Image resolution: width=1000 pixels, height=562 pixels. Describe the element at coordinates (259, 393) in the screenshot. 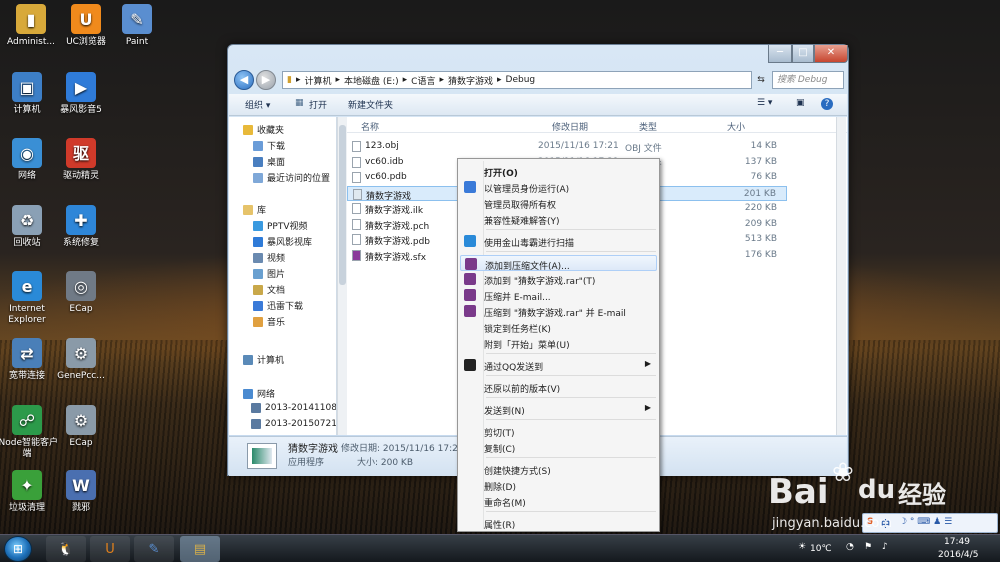

I see `nav-item: 网络` at that location.